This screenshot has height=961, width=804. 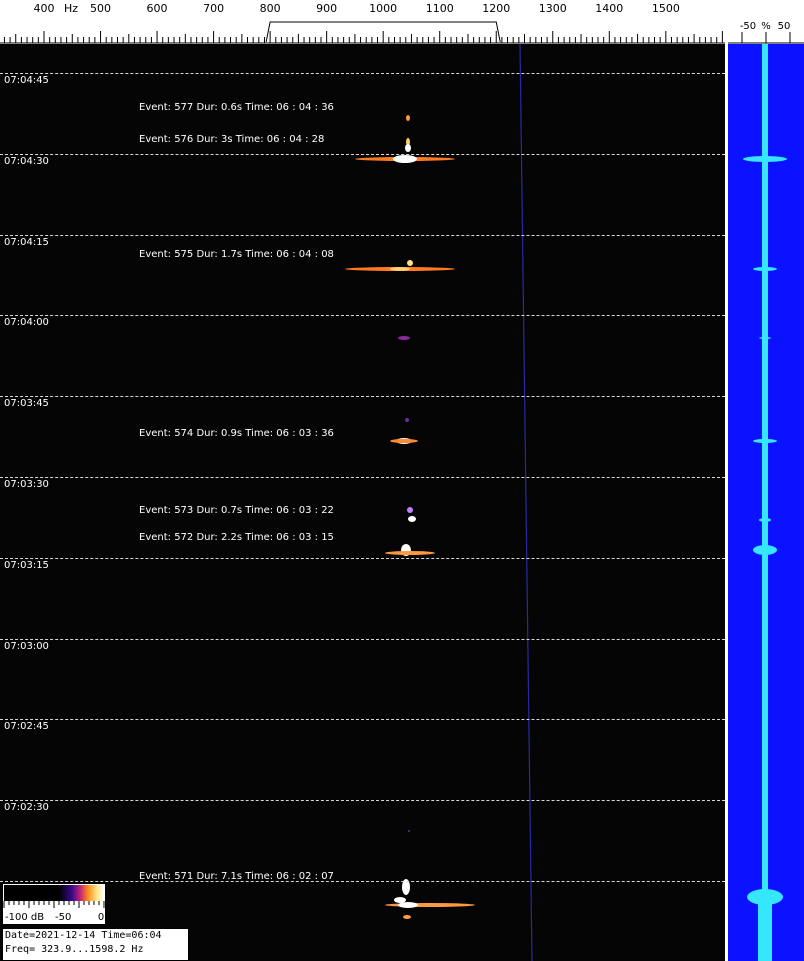 What do you see at coordinates (26, 484) in the screenshot?
I see `time-label: 07:03:30` at bounding box center [26, 484].